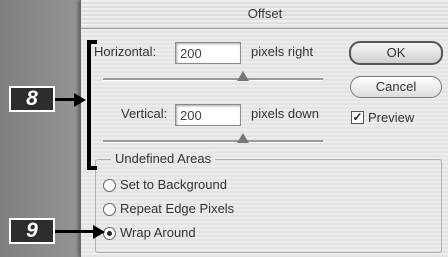  I want to click on callout-bracket, so click(92, 105).